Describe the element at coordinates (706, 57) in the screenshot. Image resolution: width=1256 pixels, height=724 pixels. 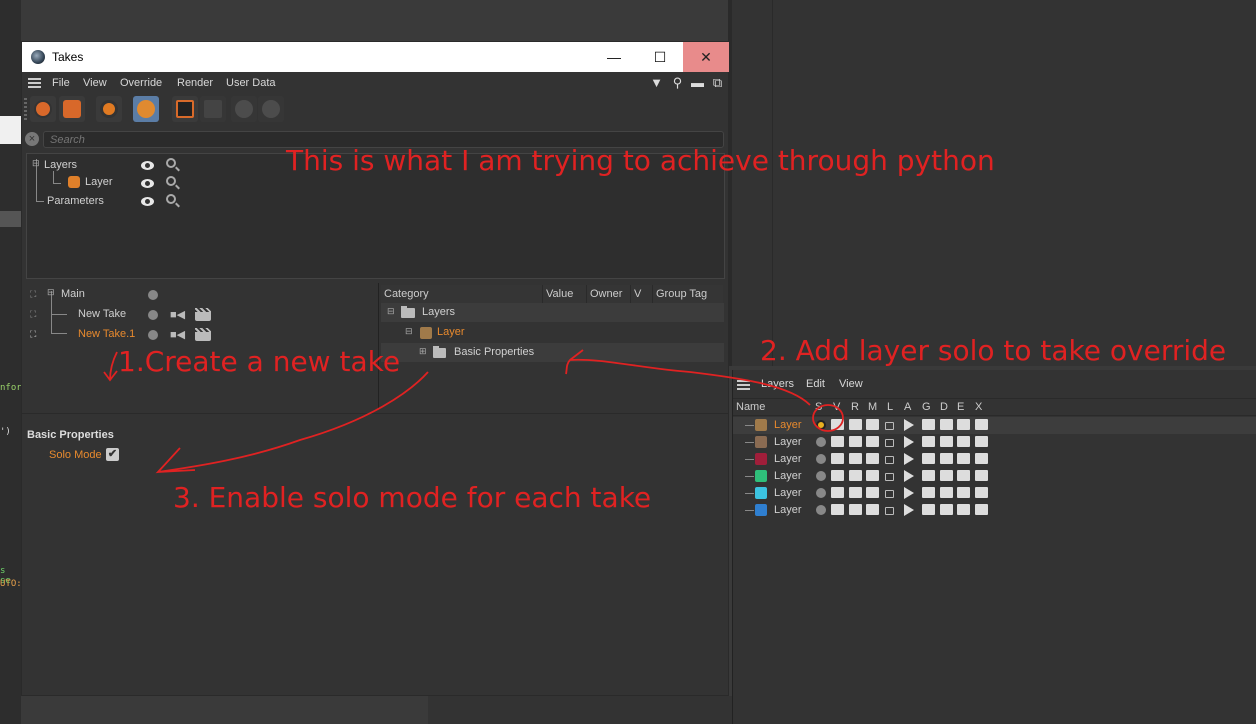
I see `close-button: ✕` at that location.